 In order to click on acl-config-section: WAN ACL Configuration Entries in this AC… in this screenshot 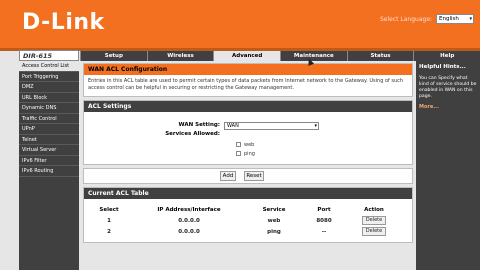, I will do `click(248, 80)`.